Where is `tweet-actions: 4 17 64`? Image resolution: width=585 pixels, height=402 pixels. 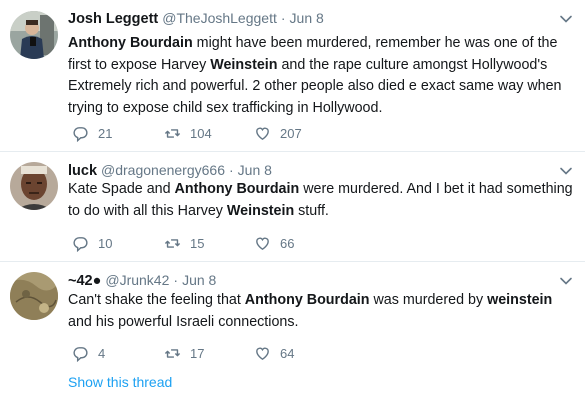 tweet-actions: 4 17 64 is located at coordinates (213, 353).